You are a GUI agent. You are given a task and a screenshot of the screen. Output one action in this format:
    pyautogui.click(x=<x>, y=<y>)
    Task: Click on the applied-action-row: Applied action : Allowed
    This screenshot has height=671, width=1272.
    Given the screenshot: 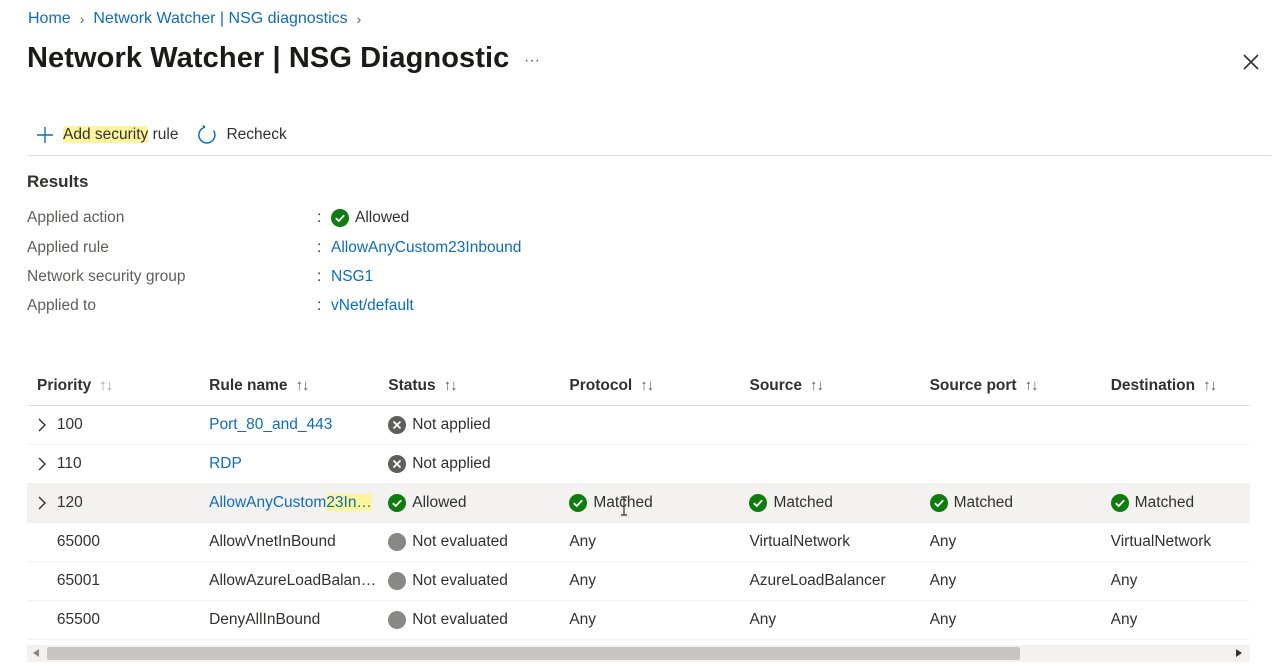 What is the action you would take?
    pyautogui.click(x=218, y=218)
    